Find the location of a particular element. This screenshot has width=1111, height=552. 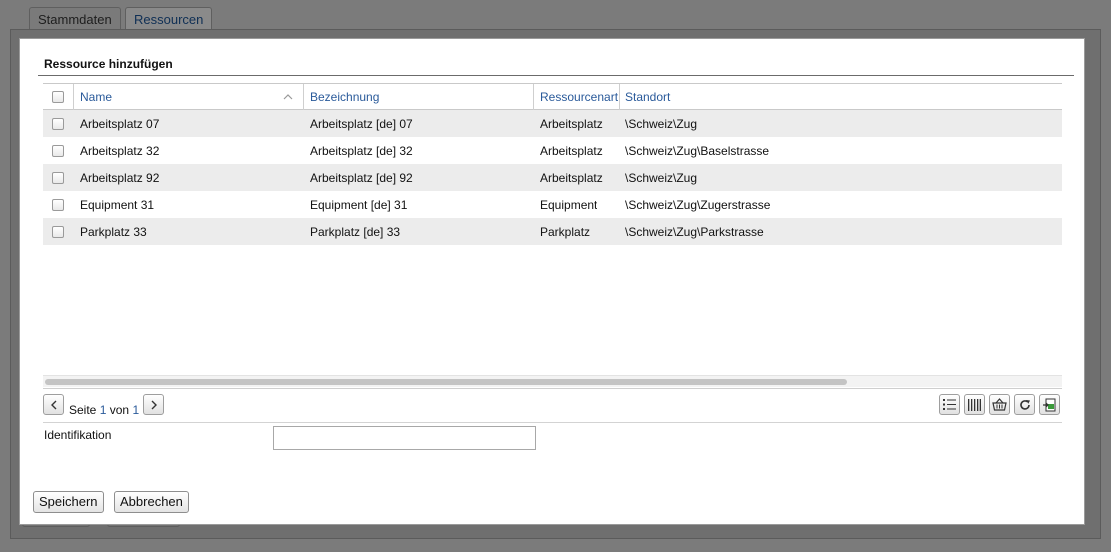

export-icon is located at coordinates (1049, 404).